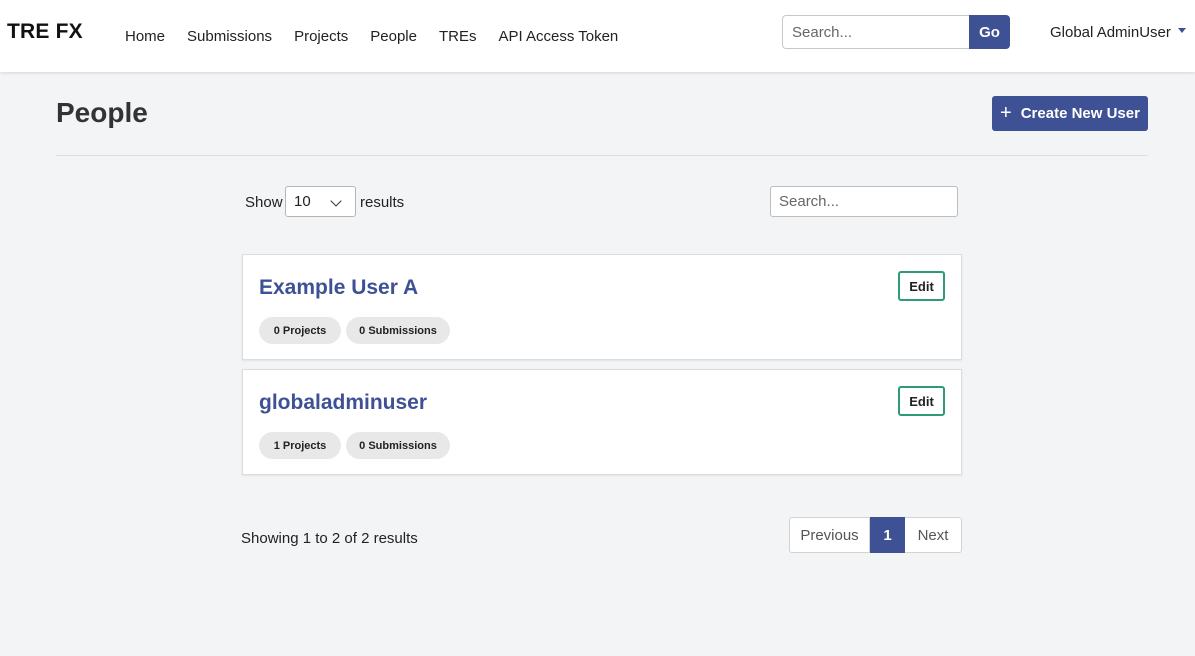  I want to click on next-page-button: Next, so click(933, 535).